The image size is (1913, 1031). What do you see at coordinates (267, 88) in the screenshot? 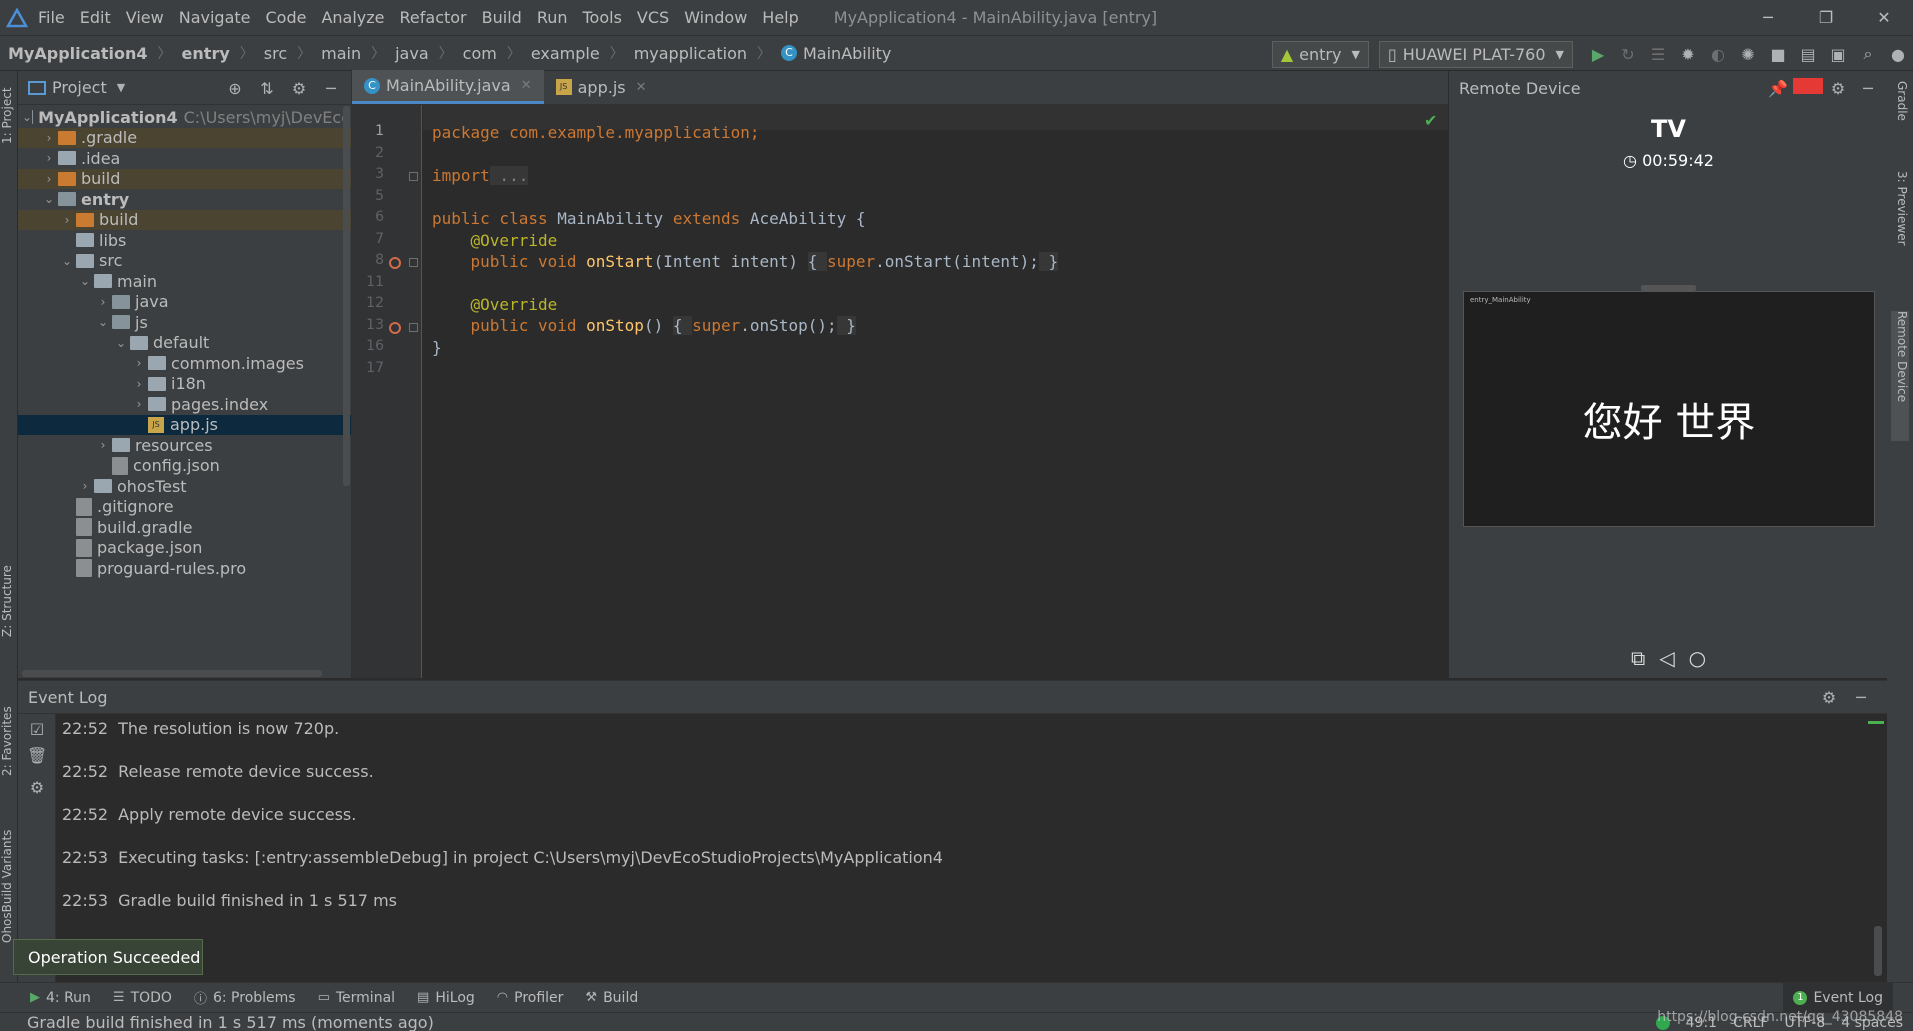
I see `collapse-all-icon: ⇅` at bounding box center [267, 88].